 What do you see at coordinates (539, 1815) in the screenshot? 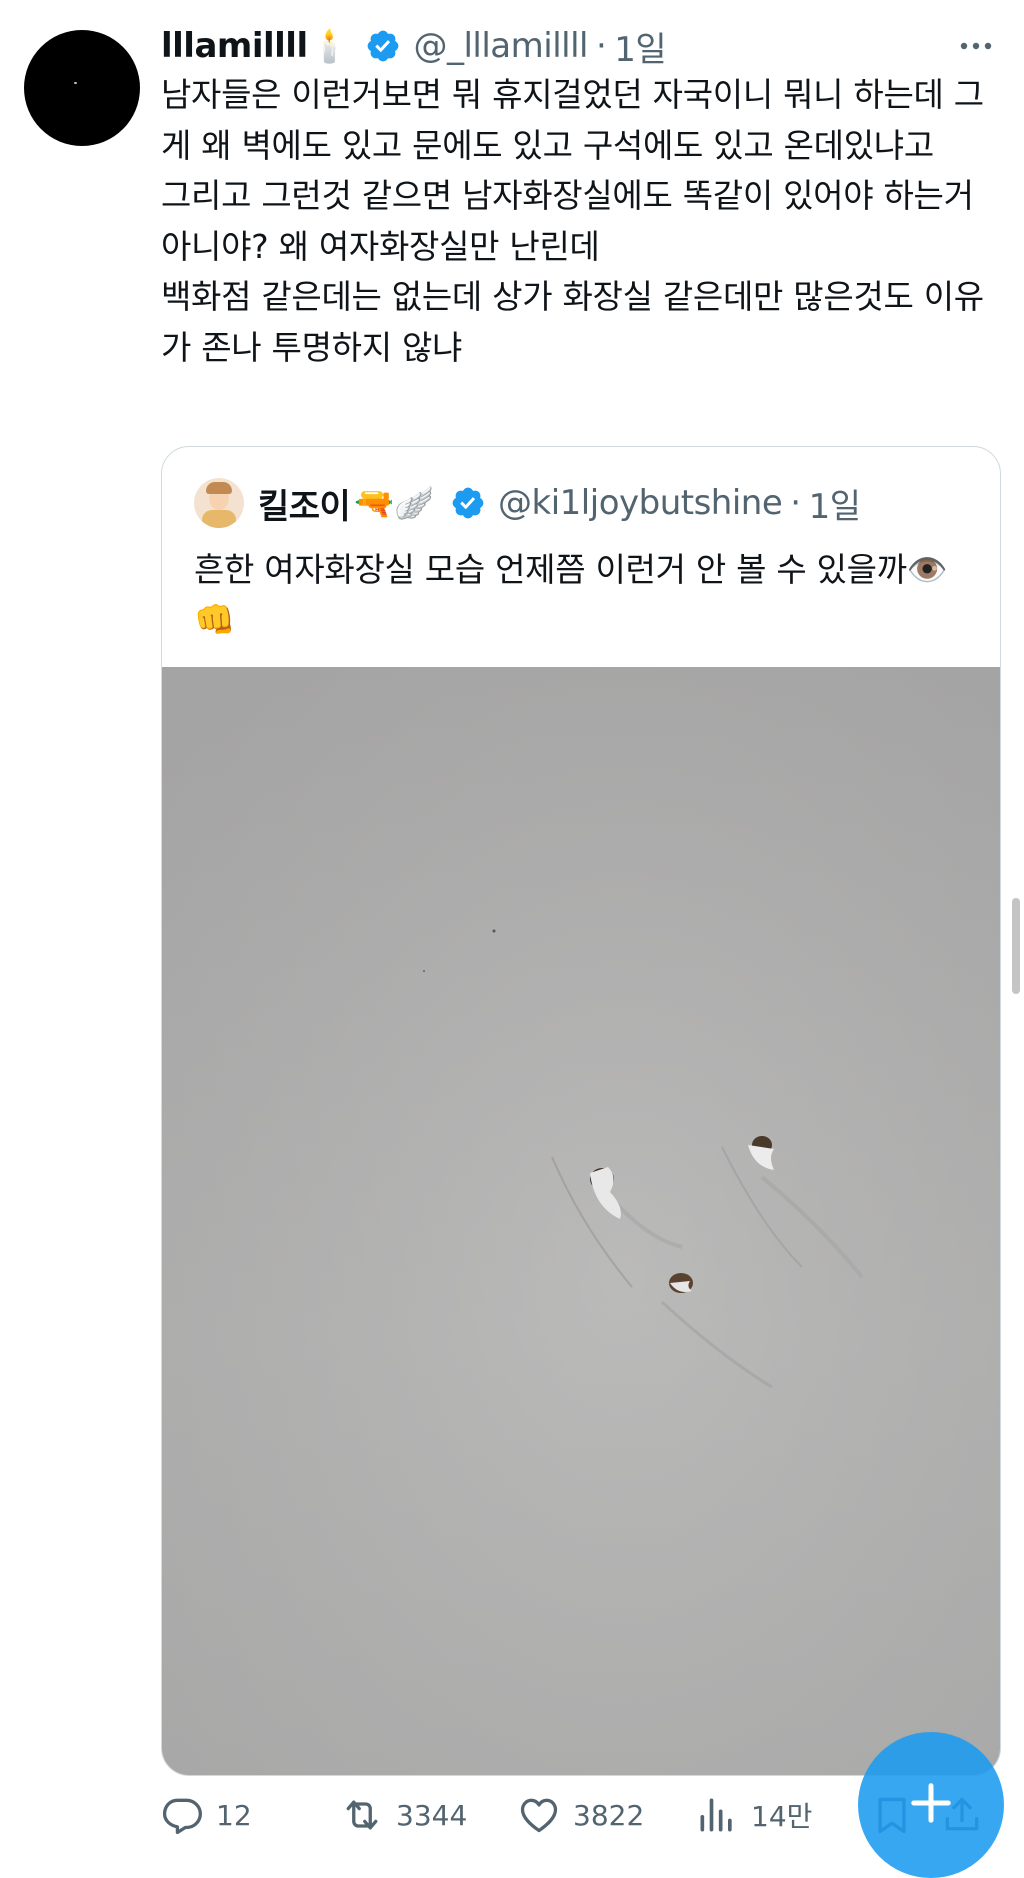
I see `heart-icon` at bounding box center [539, 1815].